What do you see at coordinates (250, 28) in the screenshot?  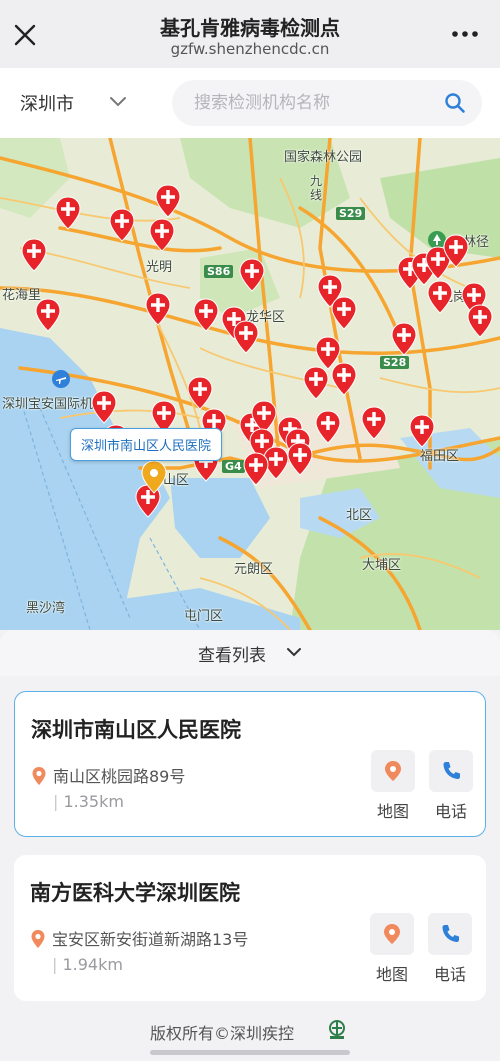 I see `page-title: 基孔肯雅病毒检测点` at bounding box center [250, 28].